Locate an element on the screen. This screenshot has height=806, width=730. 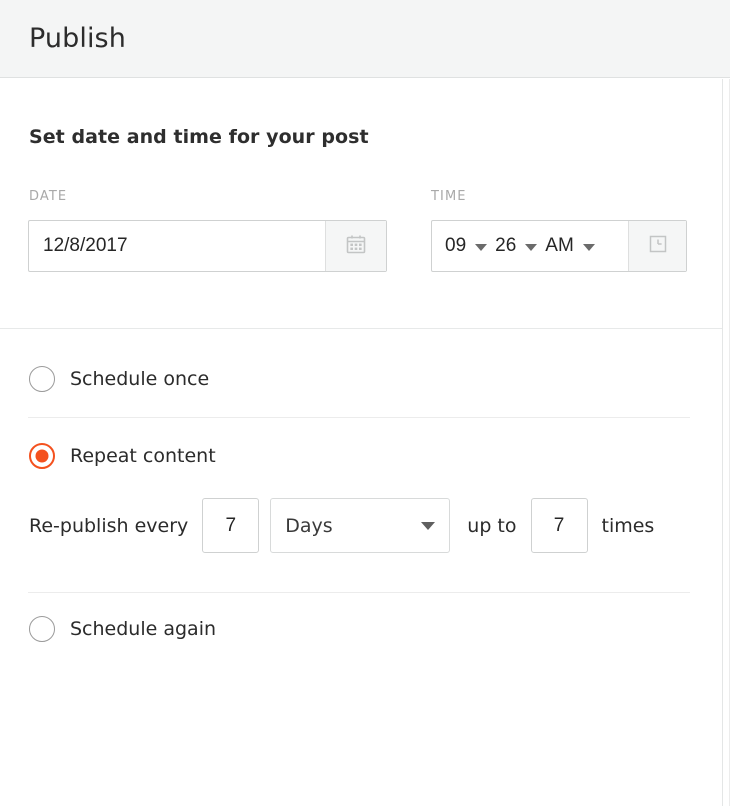
republish-middle-label: up to is located at coordinates (492, 525).